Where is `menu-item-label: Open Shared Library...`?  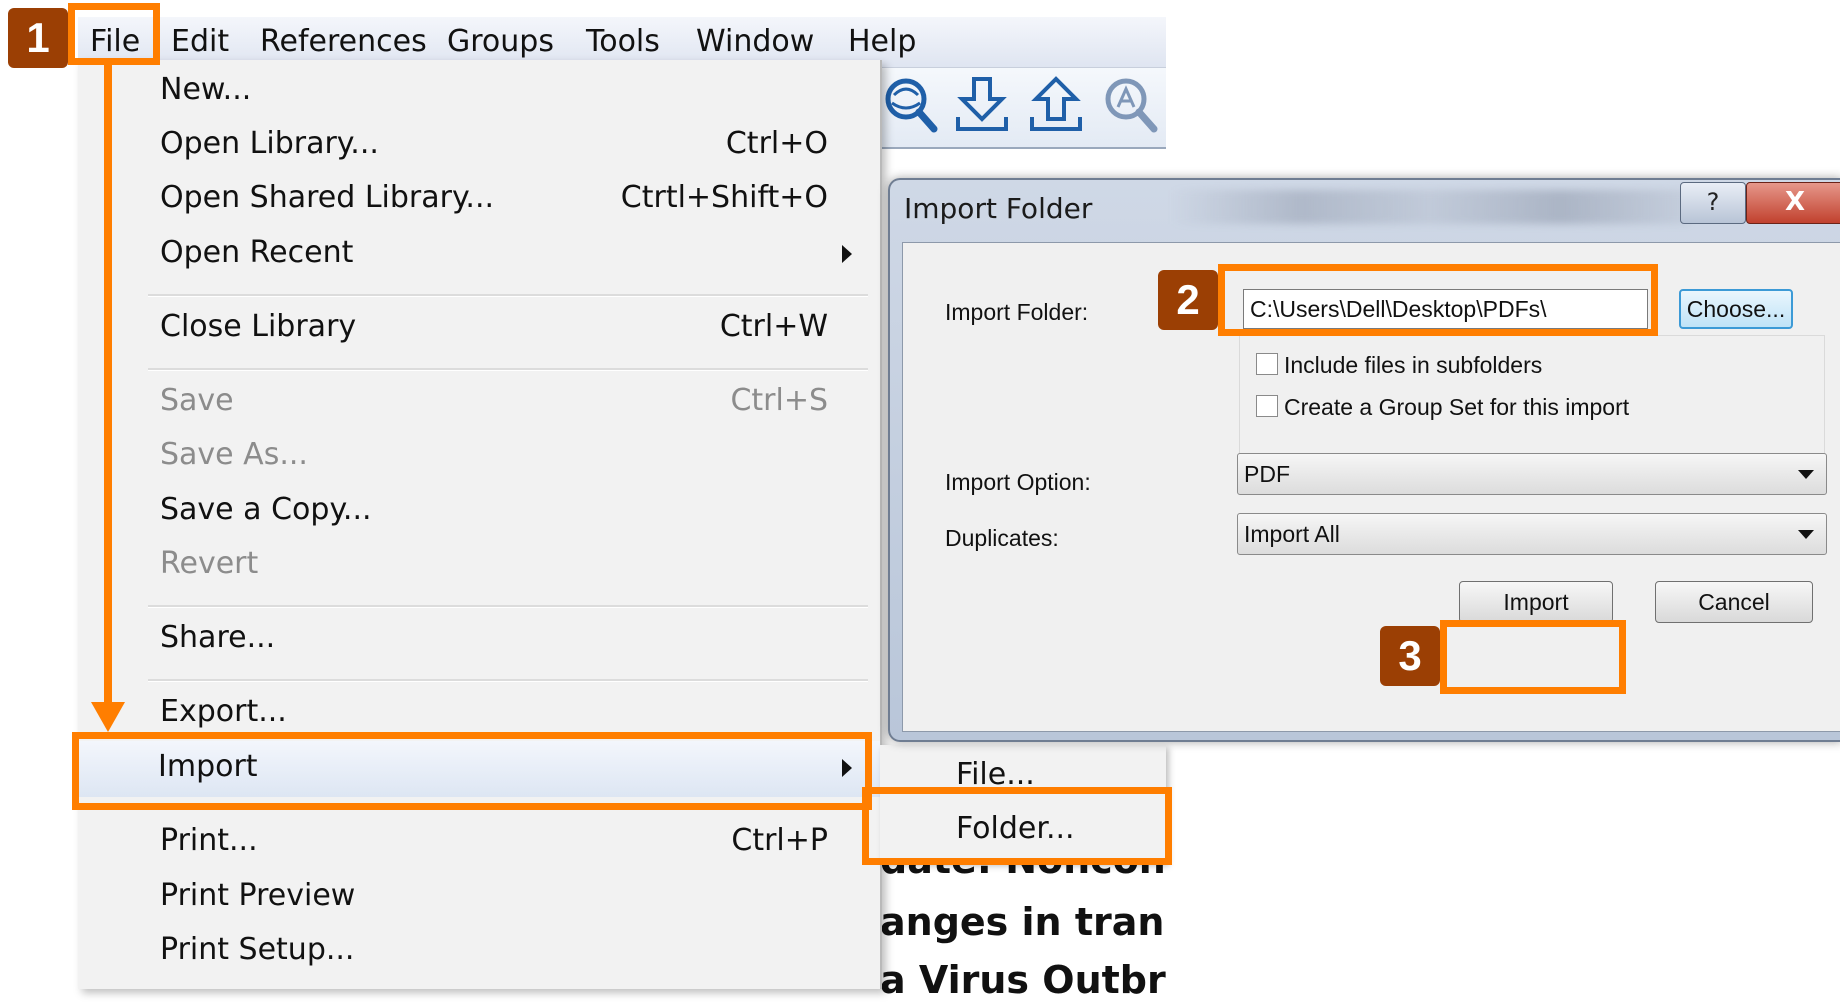
menu-item-label: Open Shared Library... is located at coordinates (327, 197).